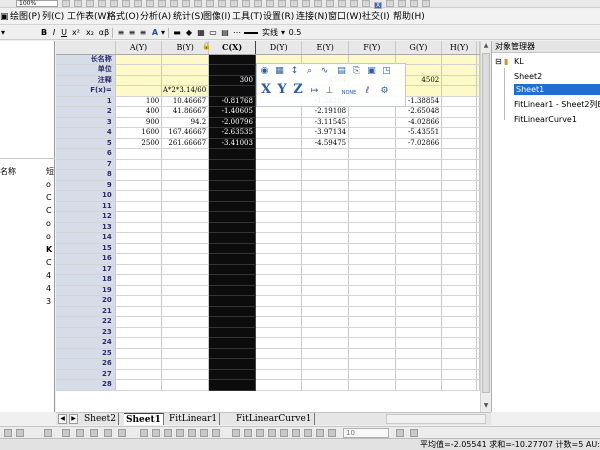 This screenshot has height=450, width=600. What do you see at coordinates (48, 288) in the screenshot?
I see `explorer-entry: 4` at bounding box center [48, 288].